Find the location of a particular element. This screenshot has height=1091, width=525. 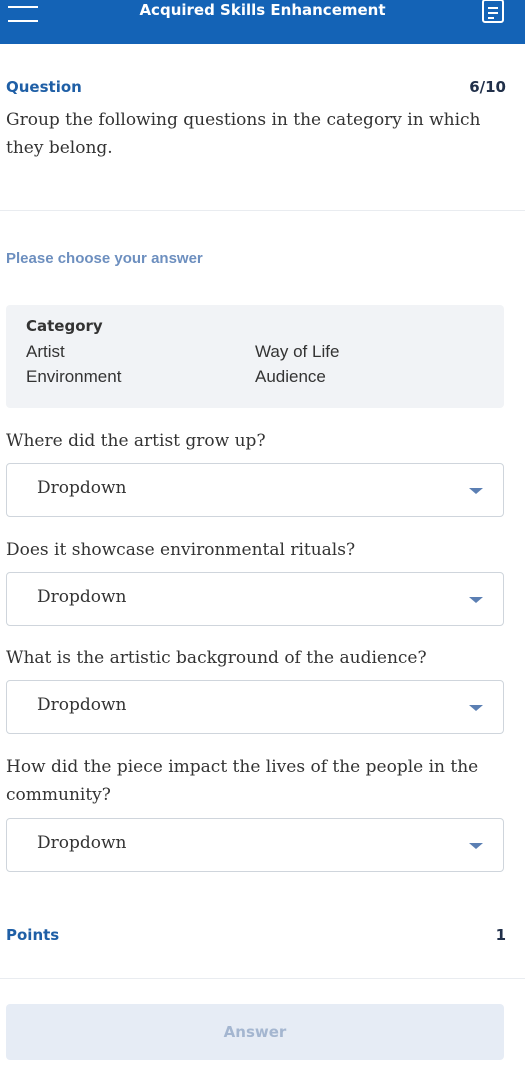

category-title: Category is located at coordinates (64, 326).